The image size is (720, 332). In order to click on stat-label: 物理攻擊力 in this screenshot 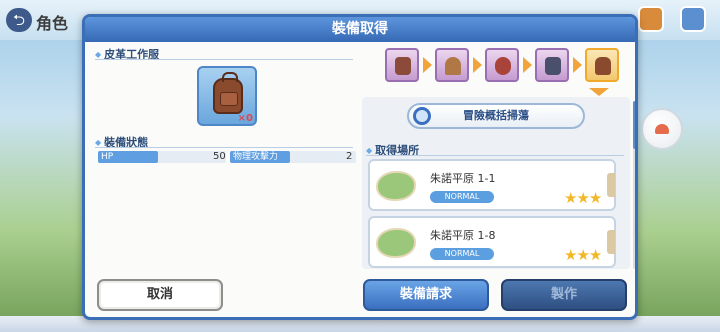, I will do `click(260, 157)`.